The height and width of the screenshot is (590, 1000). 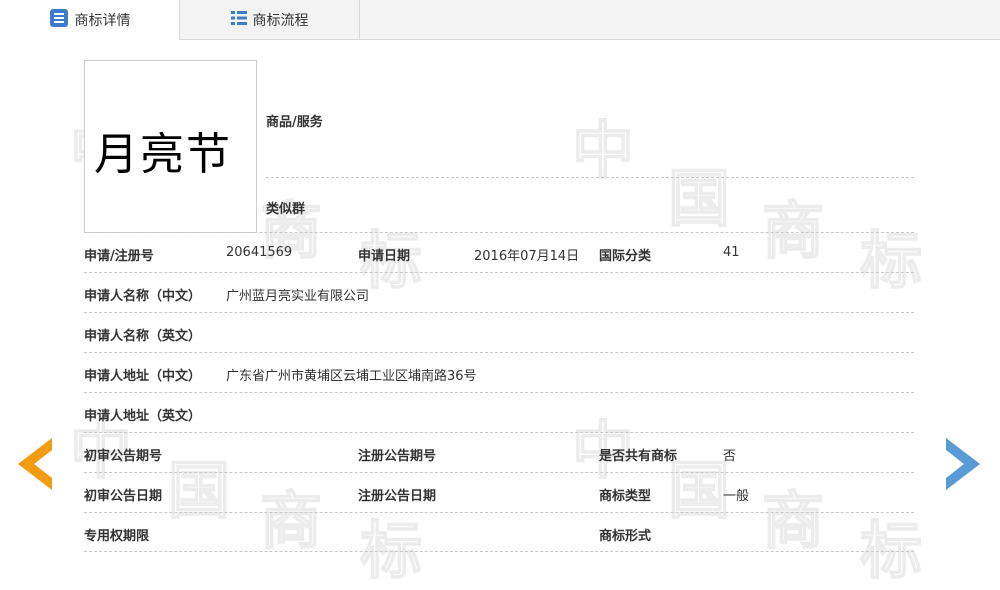 I want to click on tm-form-label: 商标形式, so click(x=625, y=536).